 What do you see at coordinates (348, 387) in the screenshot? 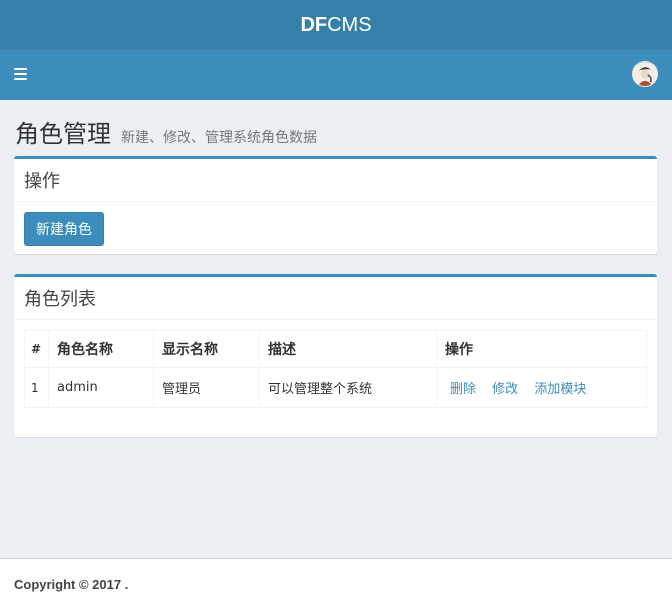
I see `cell-description: 可以管理整个系统` at bounding box center [348, 387].